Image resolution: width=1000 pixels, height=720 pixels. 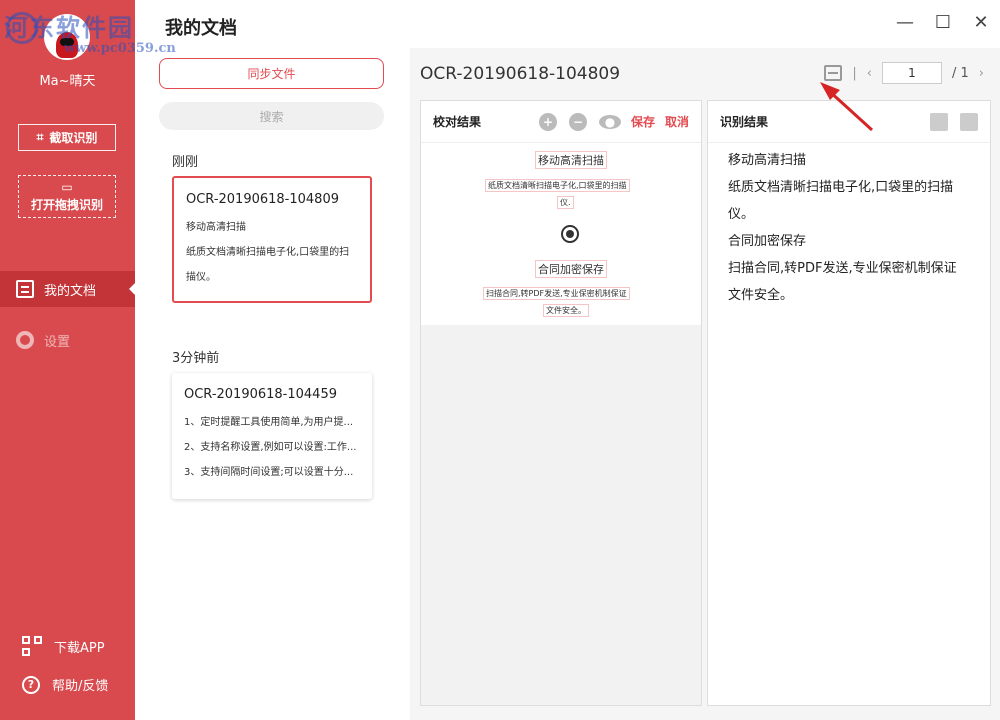 I want to click on zoom-out-icon: −, so click(x=577, y=121).